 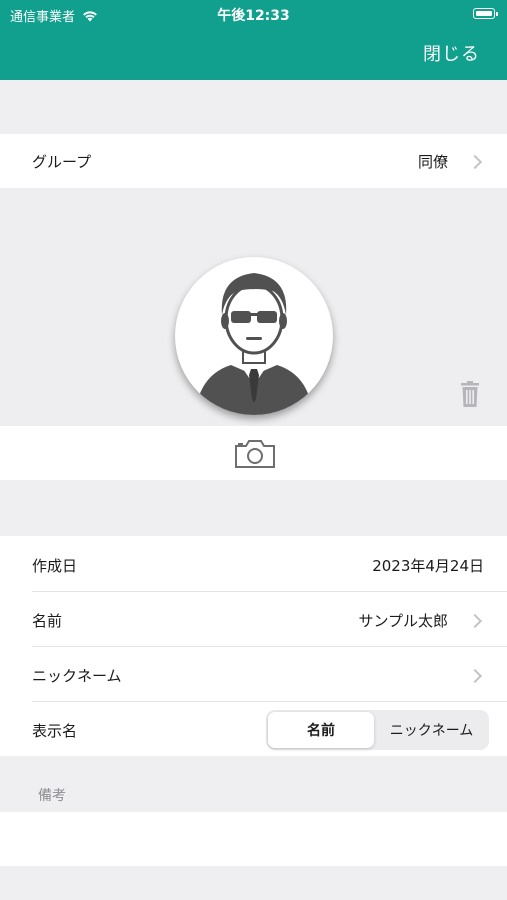 I want to click on group-row: グループ 同僚, so click(x=253, y=161).